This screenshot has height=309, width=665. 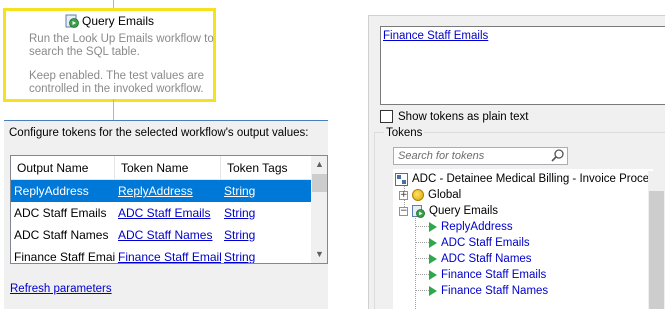 What do you see at coordinates (319, 183) in the screenshot?
I see `scroll-thumb` at bounding box center [319, 183].